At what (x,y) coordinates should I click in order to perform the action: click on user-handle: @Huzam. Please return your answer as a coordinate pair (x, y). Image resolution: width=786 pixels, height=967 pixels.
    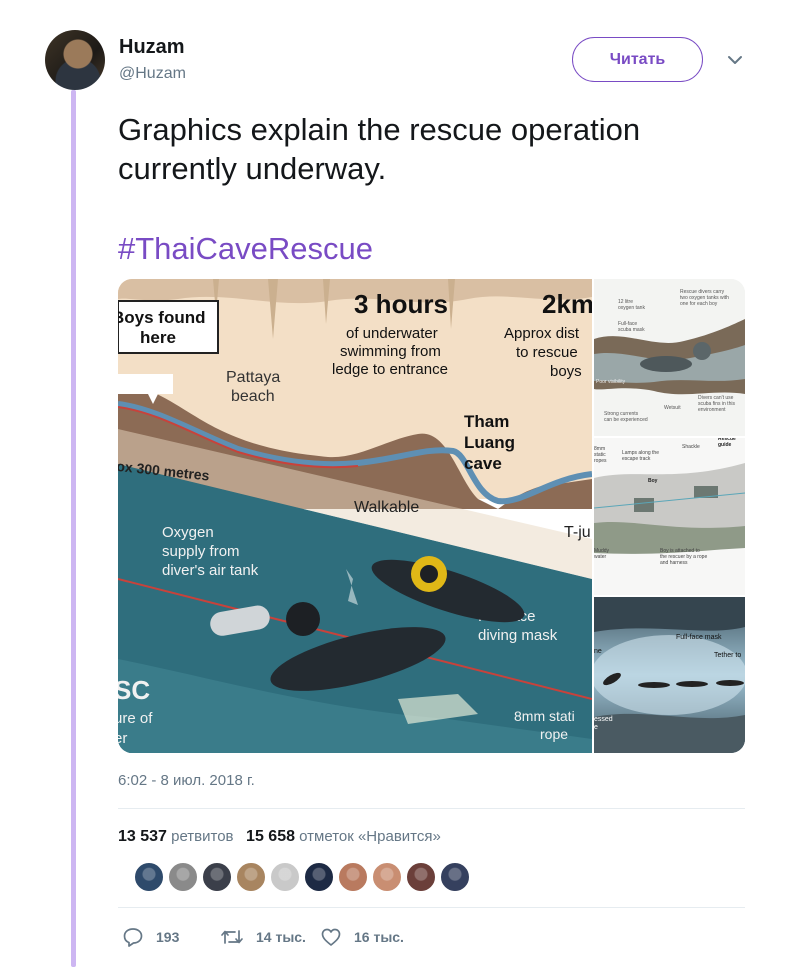
    Looking at the image, I should click on (152, 74).